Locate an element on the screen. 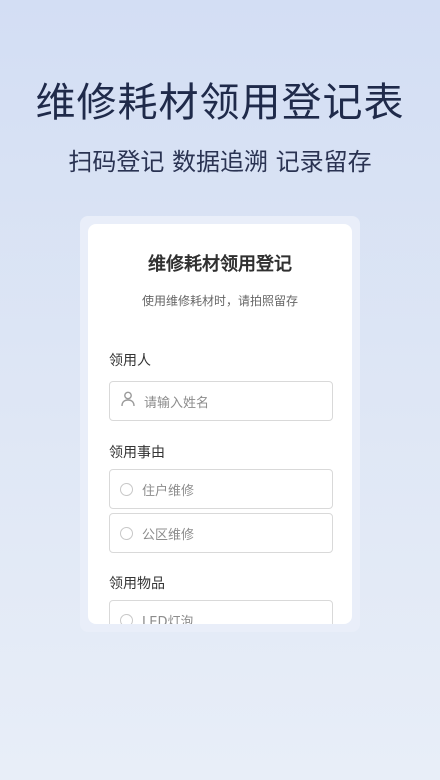  reason-option-public-repair: 公区维修 is located at coordinates (221, 533).